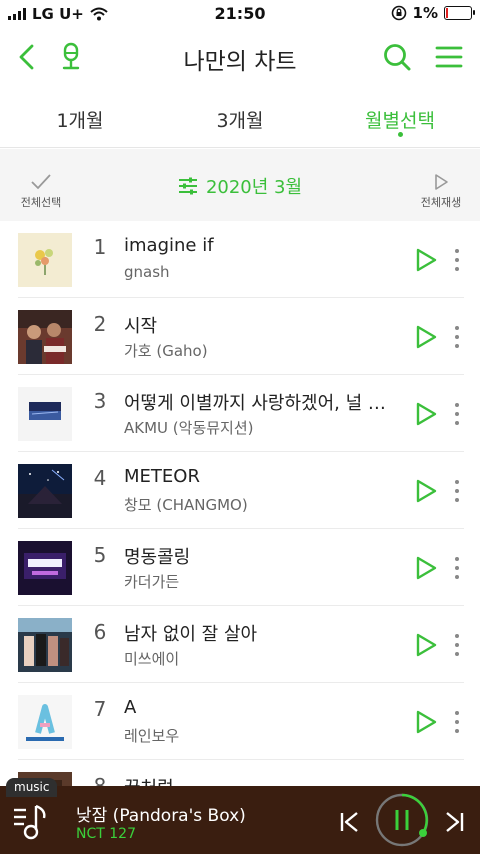 The height and width of the screenshot is (854, 480). Describe the element at coordinates (169, 245) in the screenshot. I see `song-title: imagine if` at that location.